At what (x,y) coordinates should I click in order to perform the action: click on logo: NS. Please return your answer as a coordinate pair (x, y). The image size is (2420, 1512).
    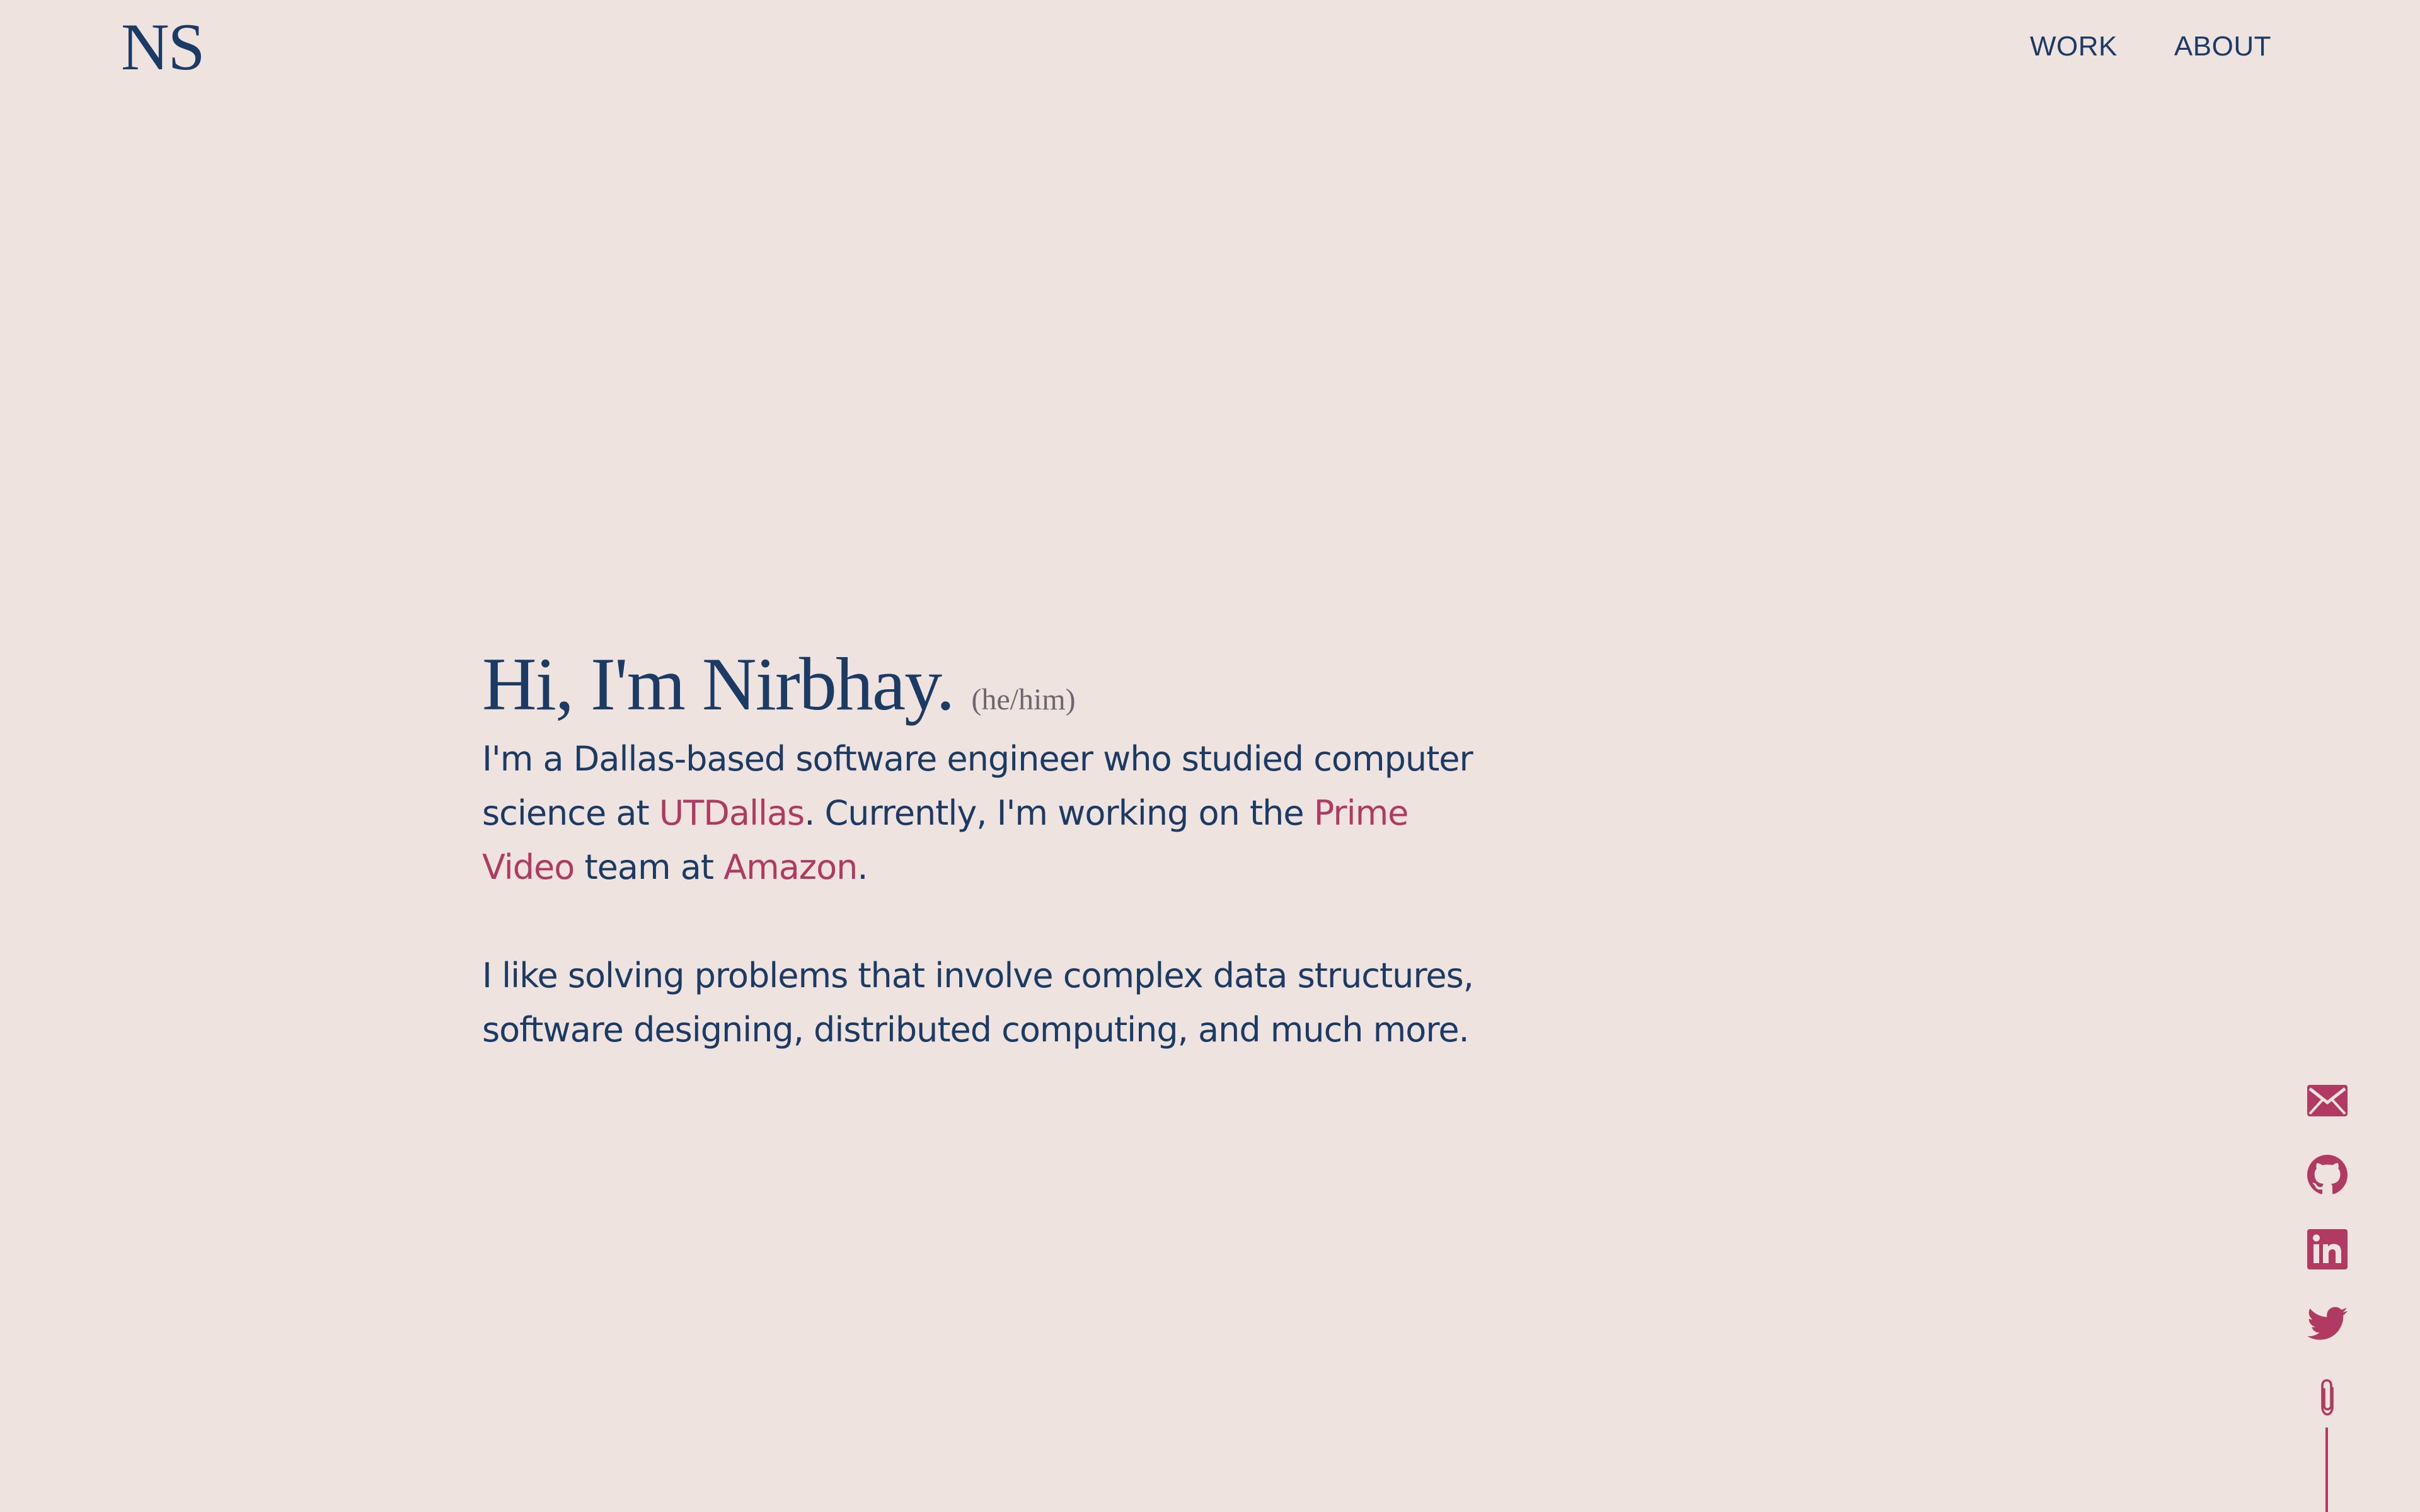
    Looking at the image, I should click on (163, 47).